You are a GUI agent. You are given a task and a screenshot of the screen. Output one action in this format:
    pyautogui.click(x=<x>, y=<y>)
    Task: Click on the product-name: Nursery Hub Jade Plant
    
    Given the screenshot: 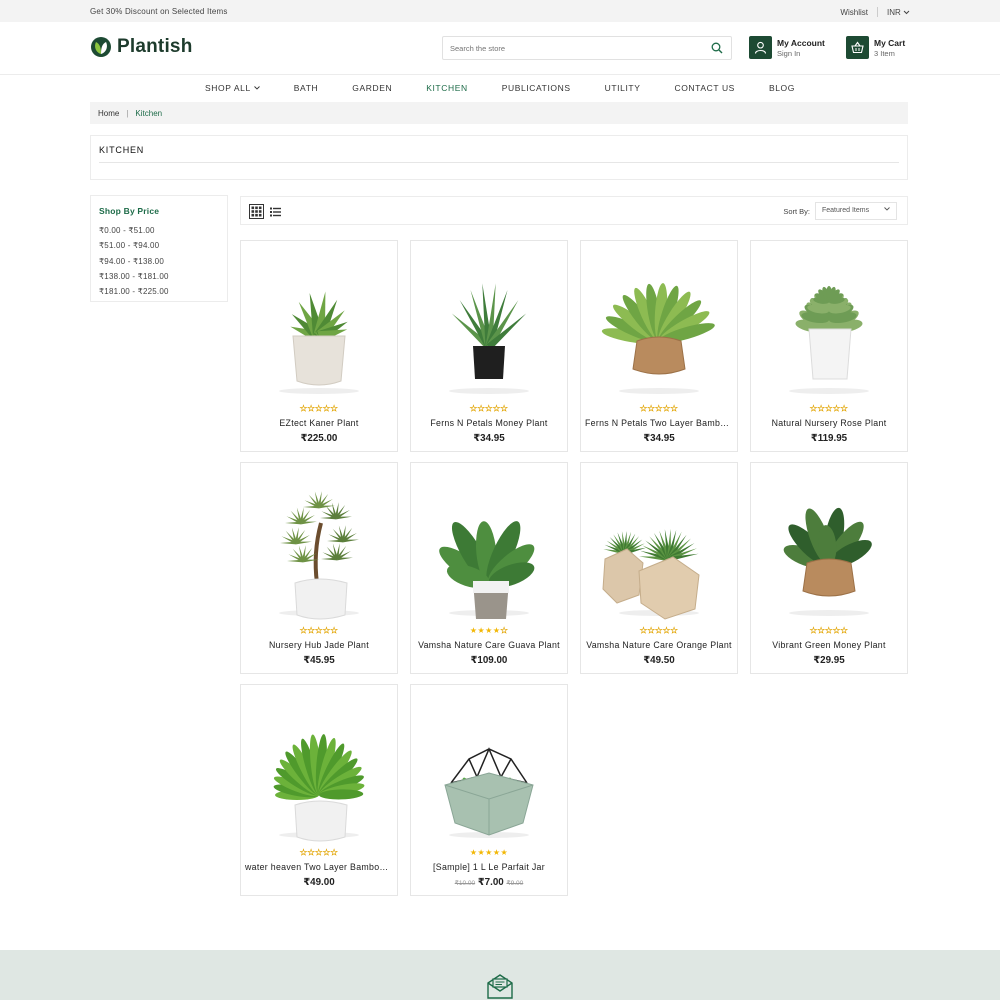 What is the action you would take?
    pyautogui.click(x=319, y=645)
    